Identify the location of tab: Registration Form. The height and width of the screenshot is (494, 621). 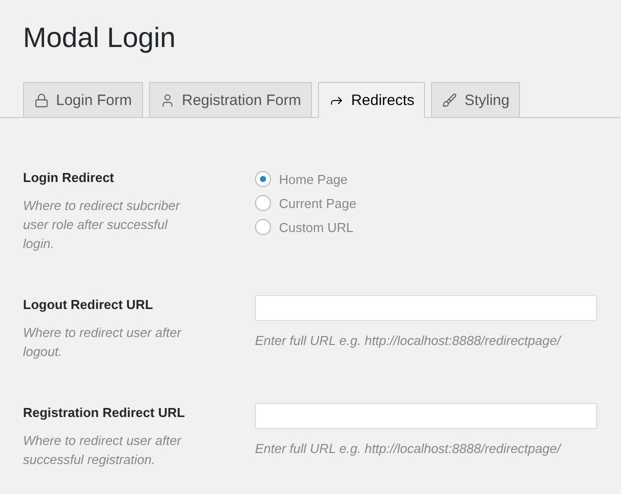
(230, 100).